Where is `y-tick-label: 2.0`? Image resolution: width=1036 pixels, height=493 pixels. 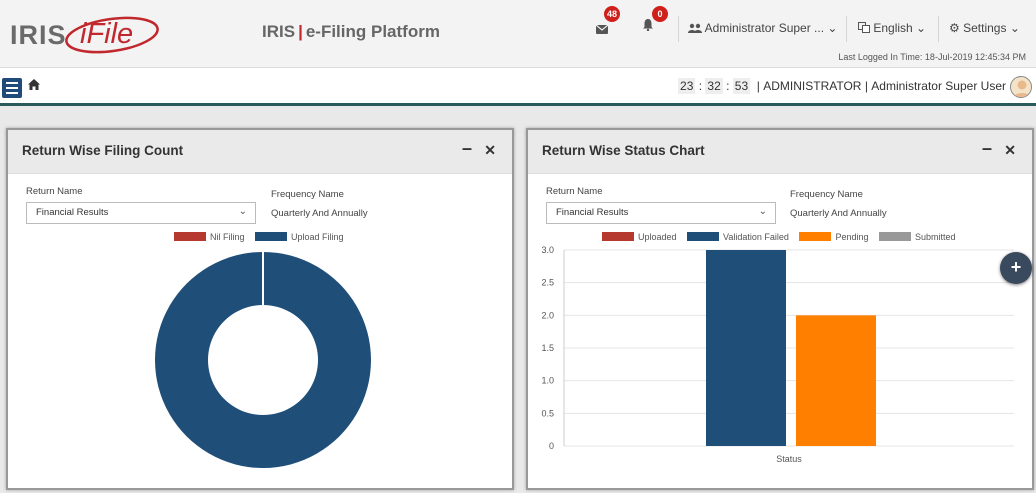 y-tick-label: 2.0 is located at coordinates (547, 315).